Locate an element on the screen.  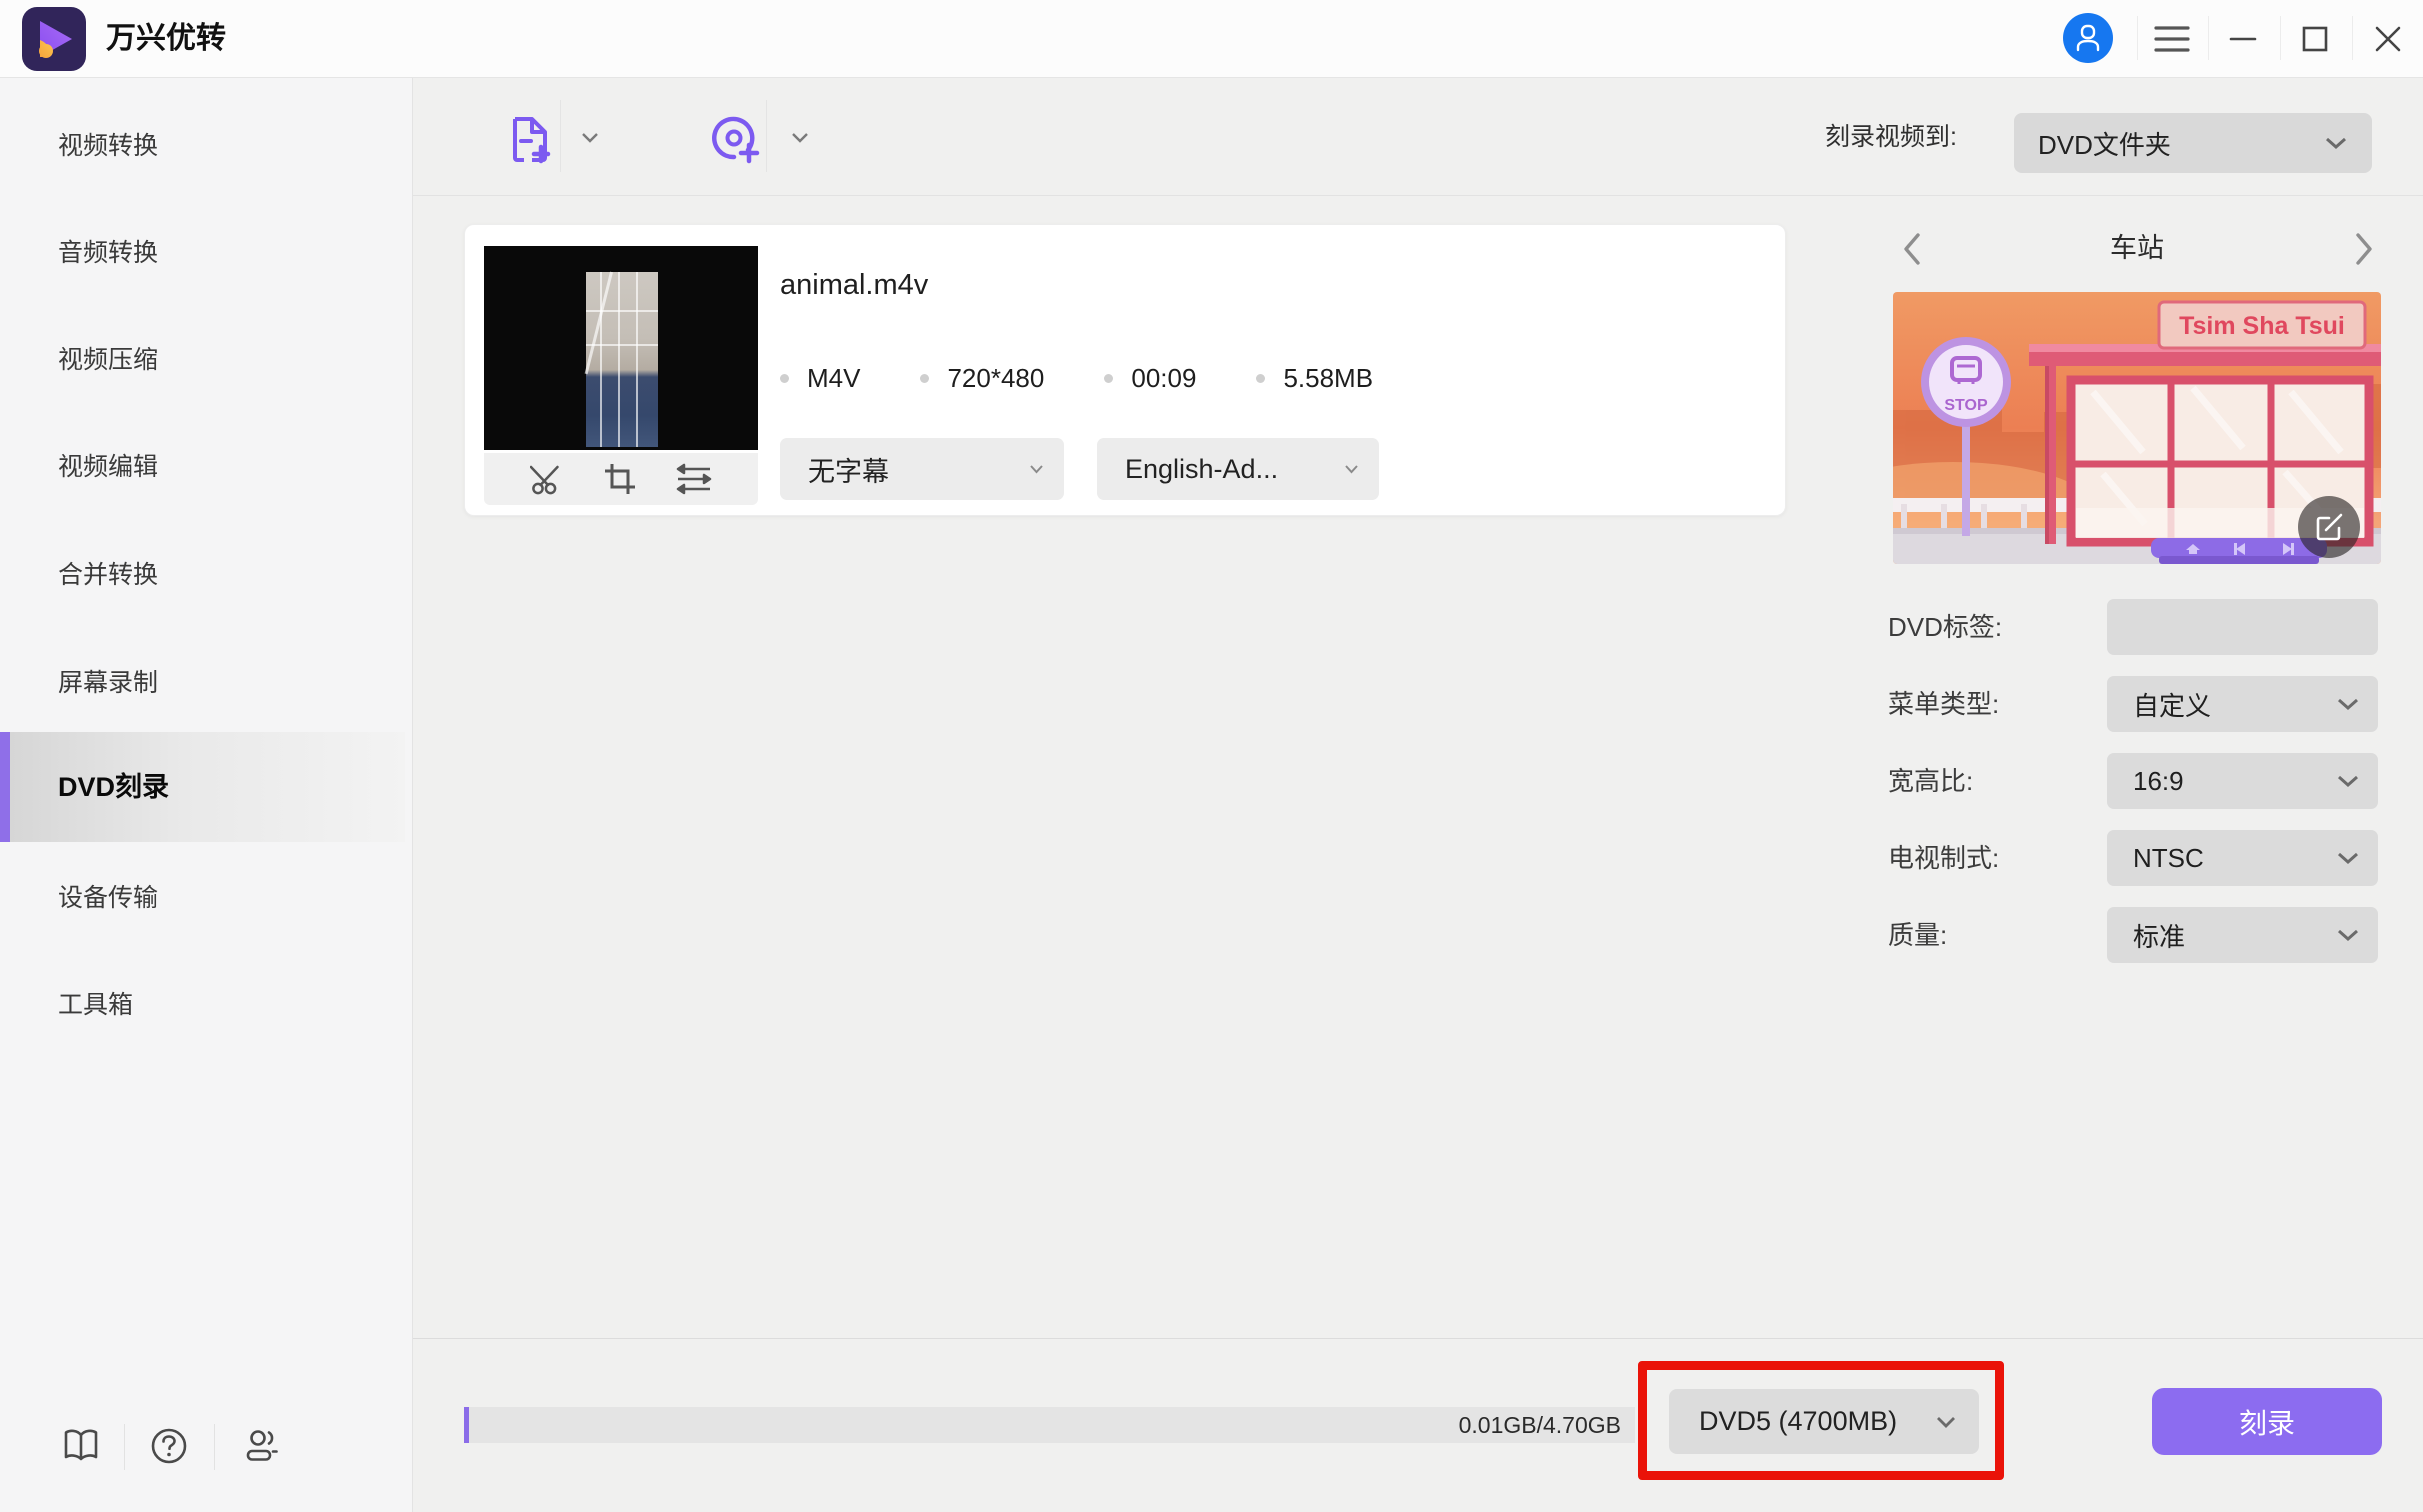
effects-button is located at coordinates (694, 479).